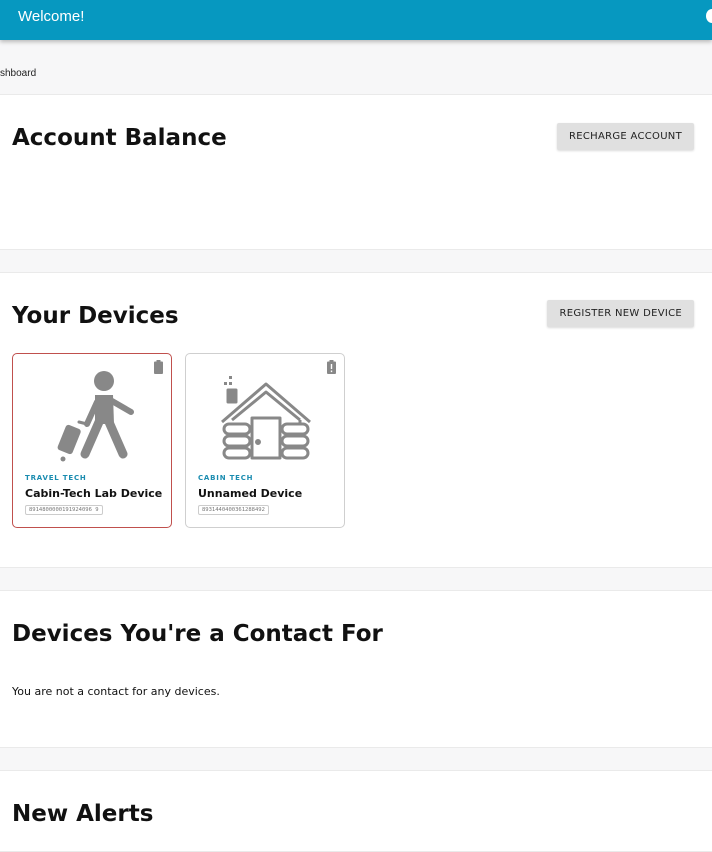 The height and width of the screenshot is (852, 712). I want to click on device-category: TRAVEL TECH, so click(56, 478).